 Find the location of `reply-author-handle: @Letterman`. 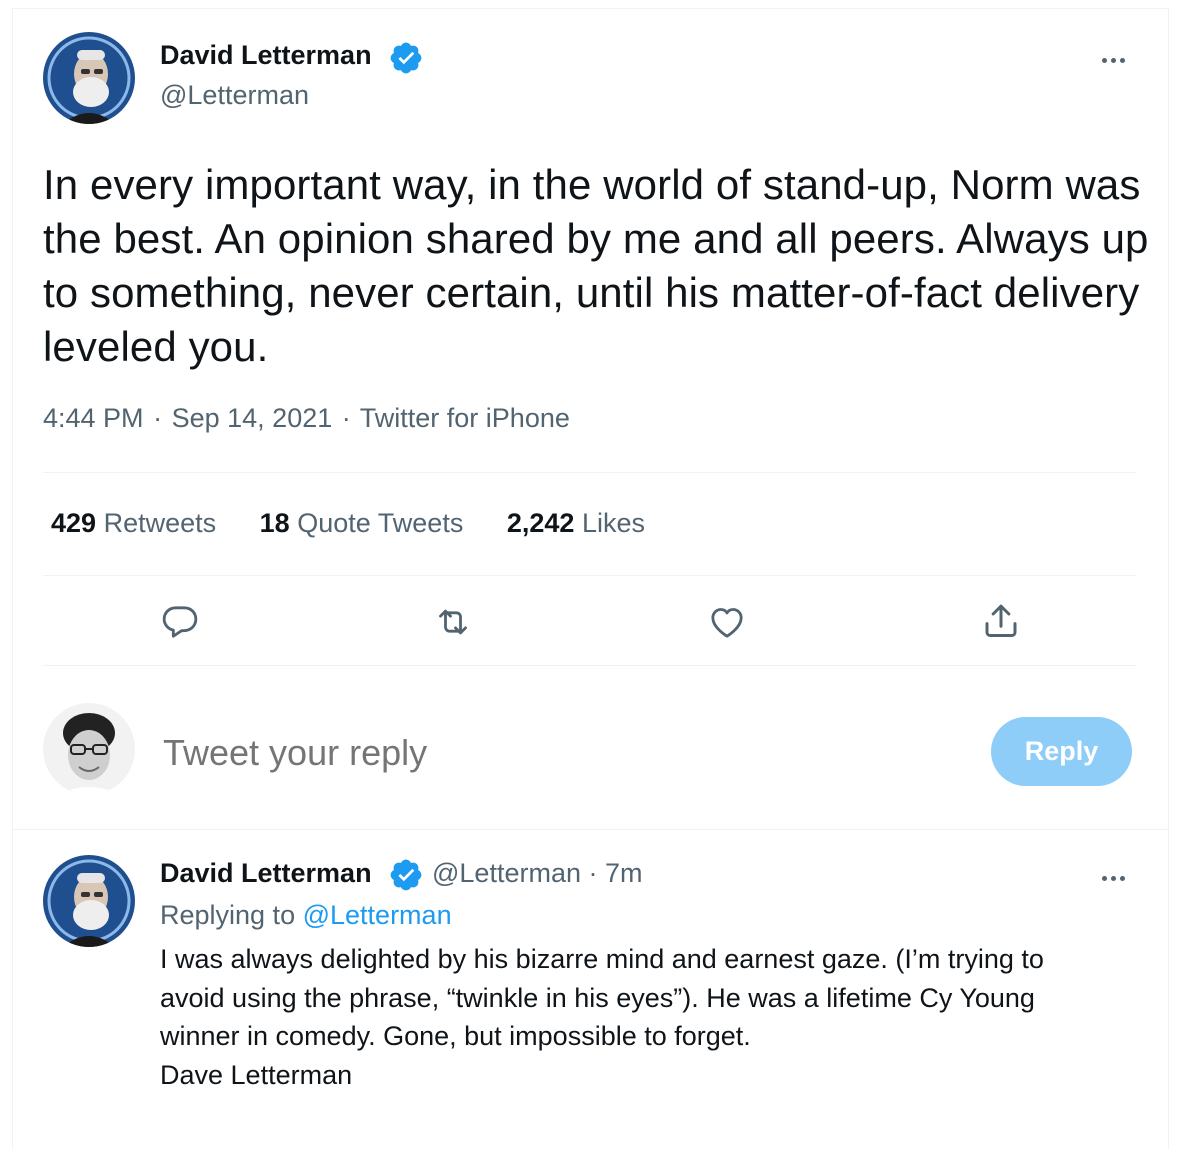

reply-author-handle: @Letterman is located at coordinates (506, 873).